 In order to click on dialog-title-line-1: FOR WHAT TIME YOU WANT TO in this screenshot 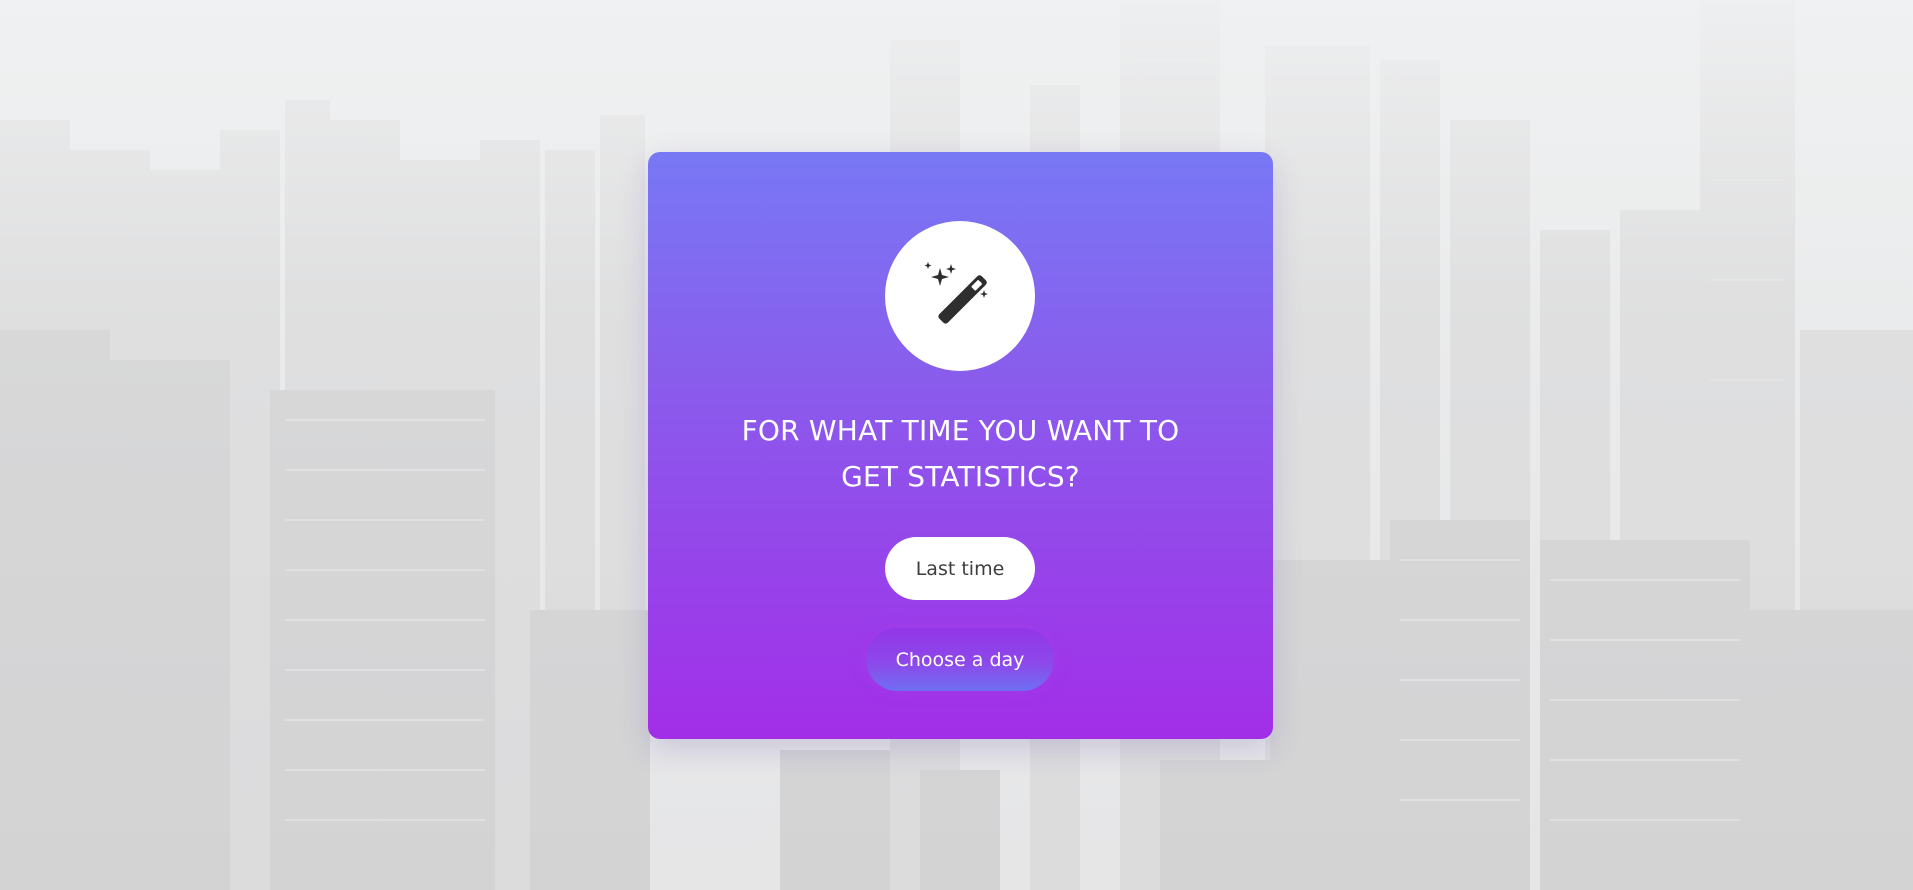, I will do `click(960, 430)`.